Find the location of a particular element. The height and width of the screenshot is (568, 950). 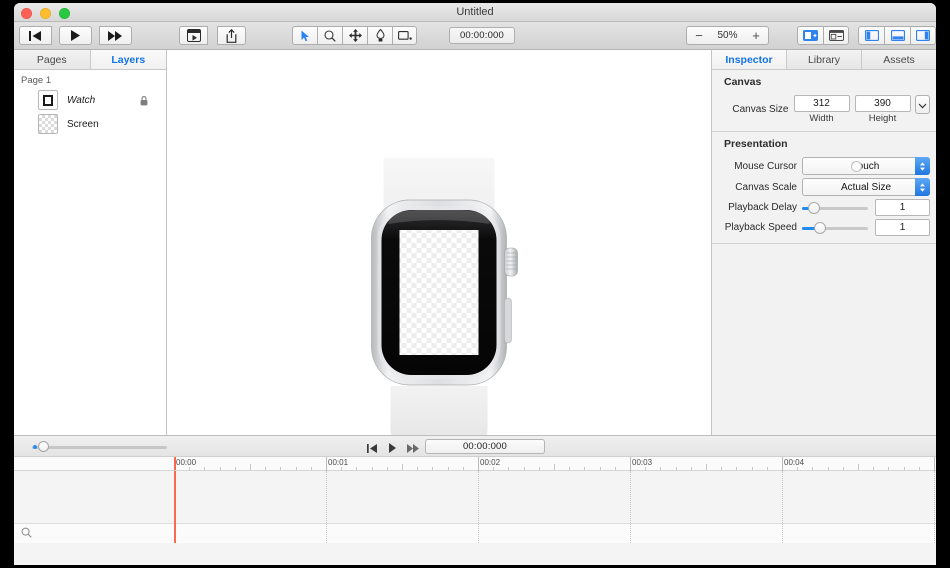

layer-name-watch: Watch is located at coordinates (81, 100).